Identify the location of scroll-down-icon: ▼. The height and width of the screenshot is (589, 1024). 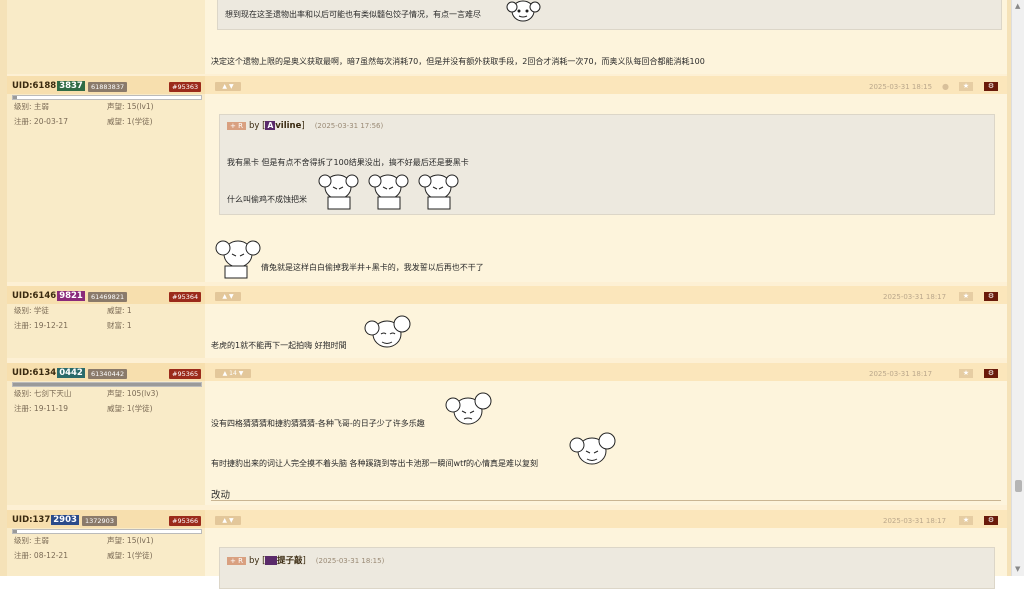
(1017, 569).